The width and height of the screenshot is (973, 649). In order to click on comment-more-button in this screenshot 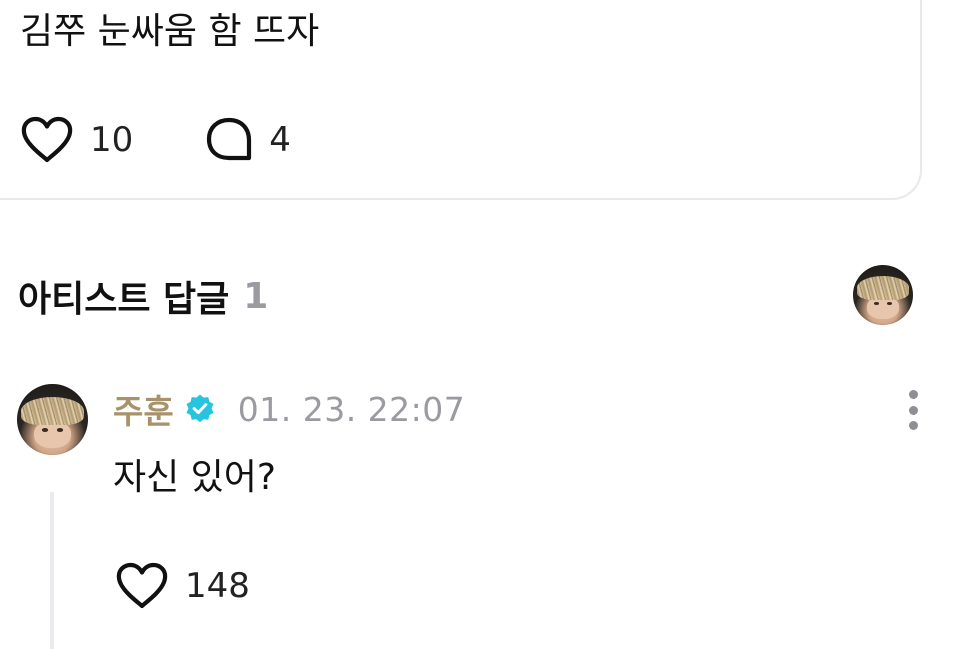, I will do `click(913, 410)`.